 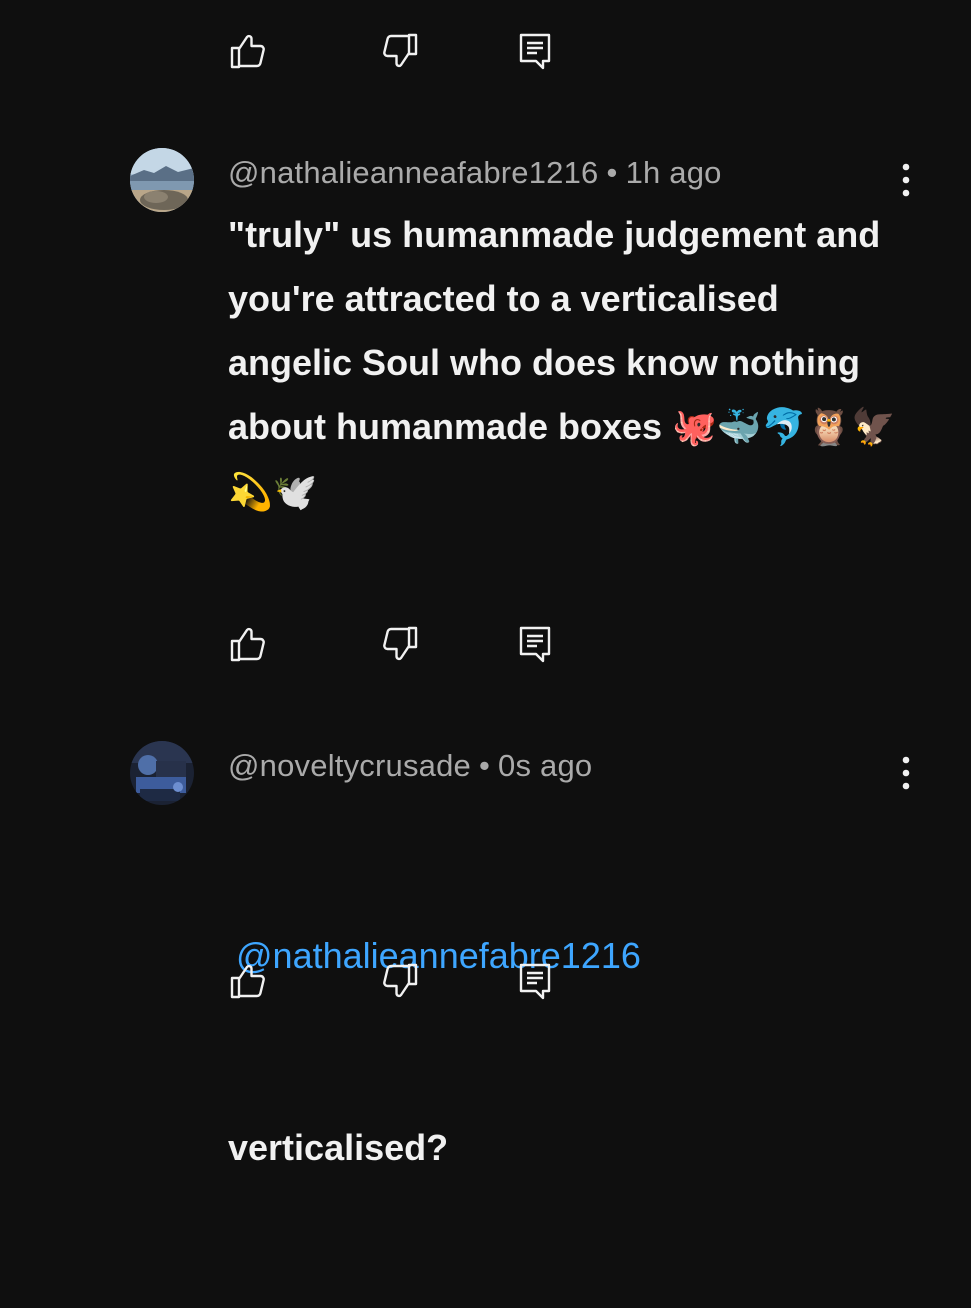 I want to click on comment-time: 0s ago, so click(x=545, y=765).